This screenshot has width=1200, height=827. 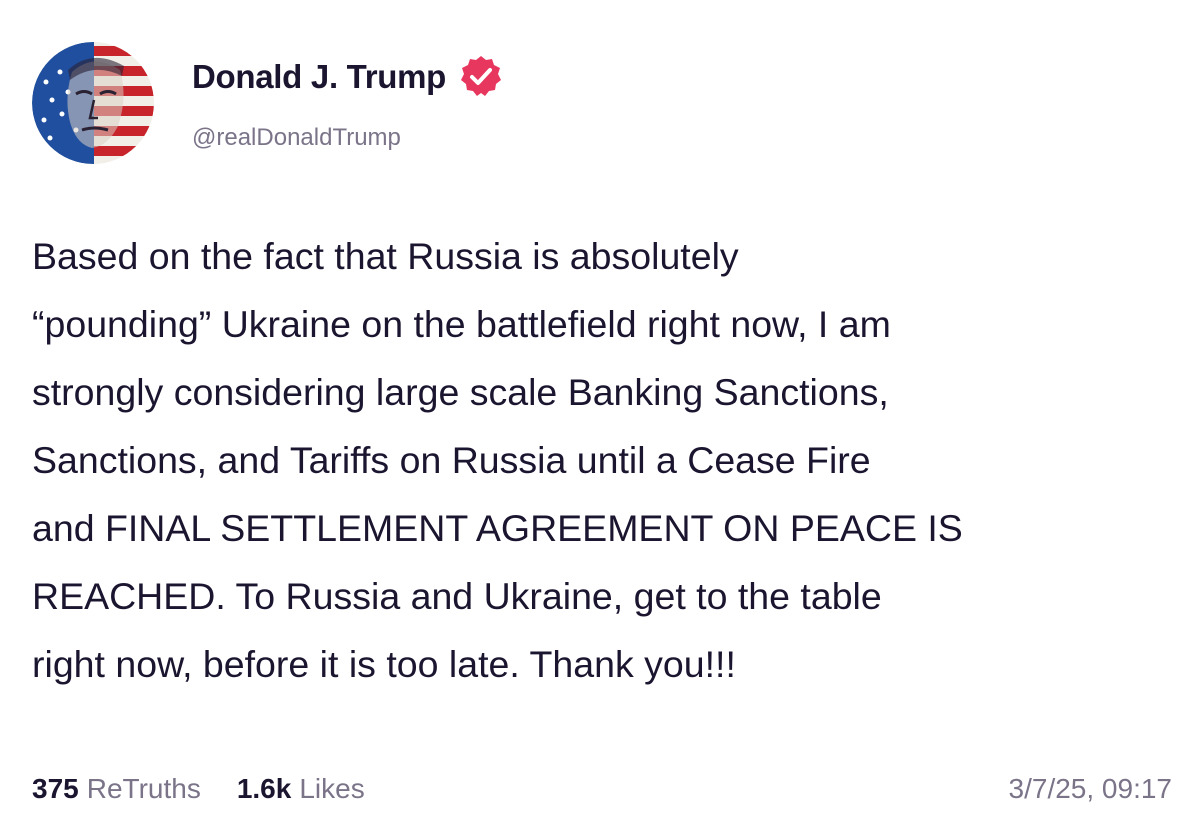 What do you see at coordinates (348, 103) in the screenshot?
I see `author-identity: Donald J. Trump @realDonaldTrump` at bounding box center [348, 103].